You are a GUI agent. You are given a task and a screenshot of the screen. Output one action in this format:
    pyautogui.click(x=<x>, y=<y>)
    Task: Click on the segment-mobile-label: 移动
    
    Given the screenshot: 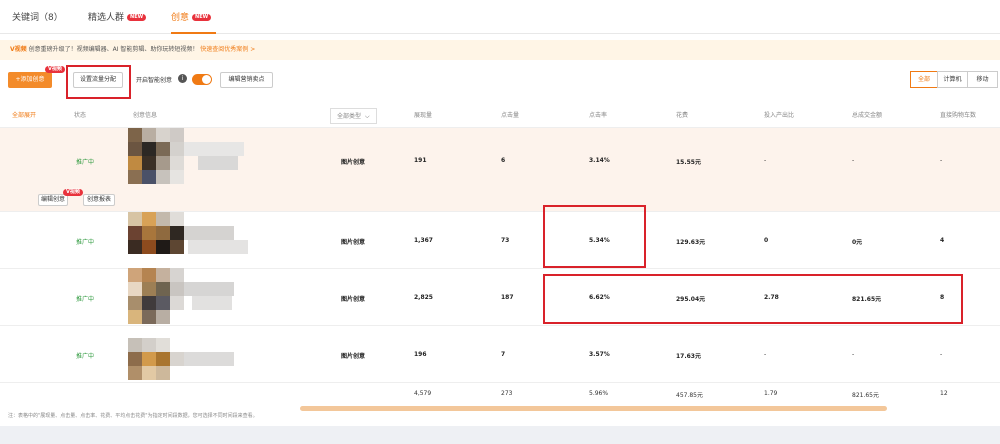 What is the action you would take?
    pyautogui.click(x=982, y=79)
    